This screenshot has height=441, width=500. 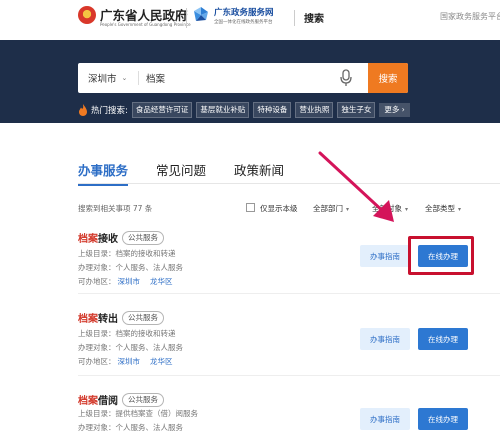 What do you see at coordinates (243, 22) in the screenshot?
I see `portal-subtitle: 全国一体化在线政务服务平台` at bounding box center [243, 22].